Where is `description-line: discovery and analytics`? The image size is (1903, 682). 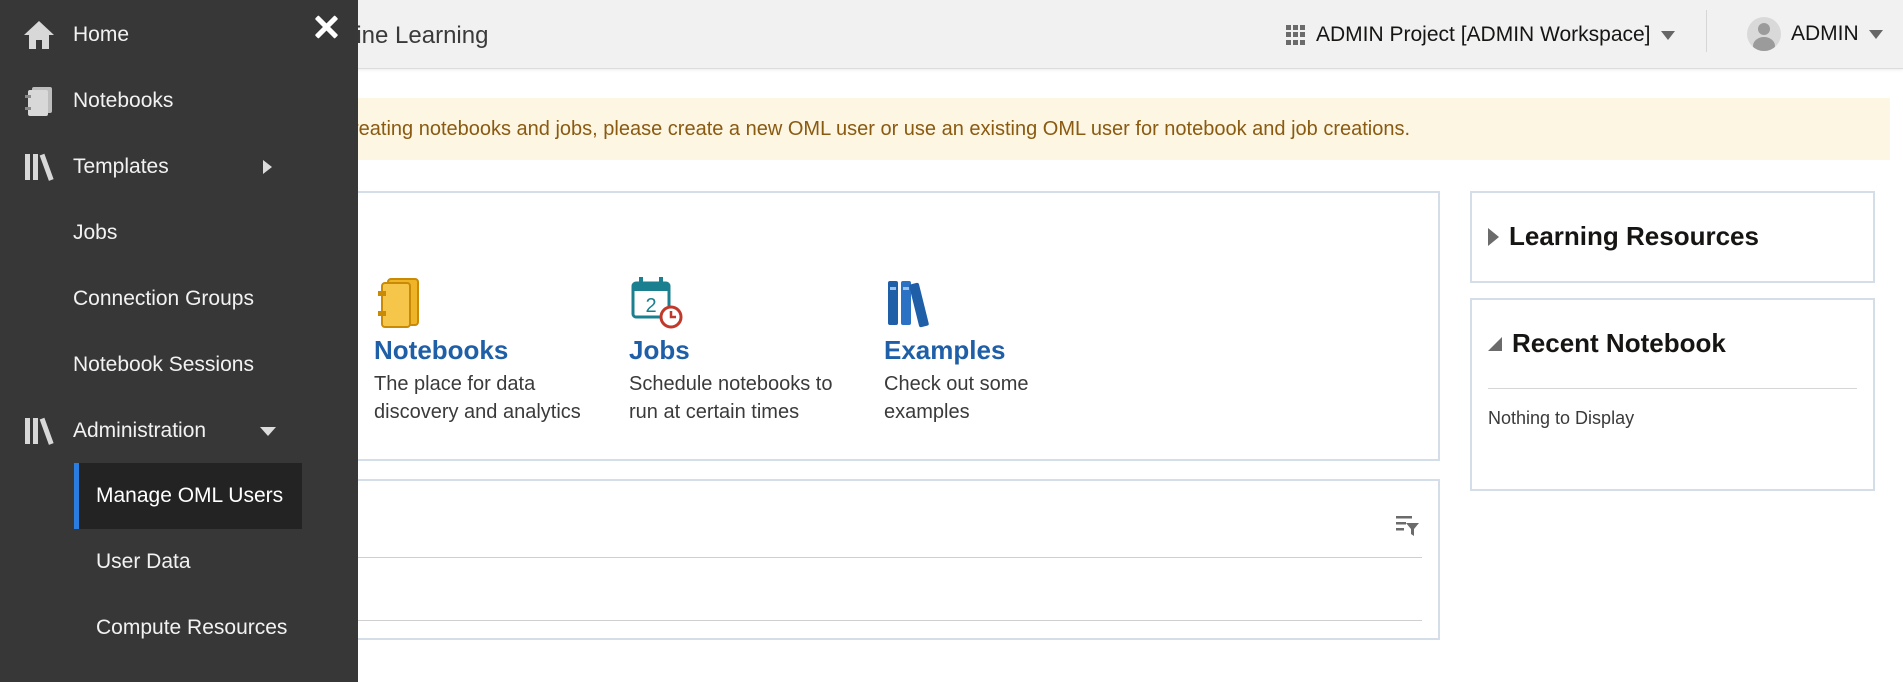 description-line: discovery and analytics is located at coordinates (477, 412).